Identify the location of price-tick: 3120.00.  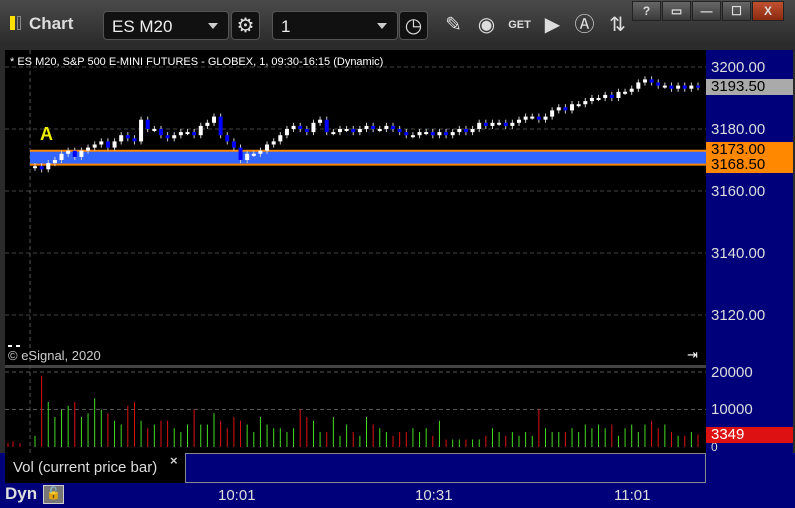
(738, 315).